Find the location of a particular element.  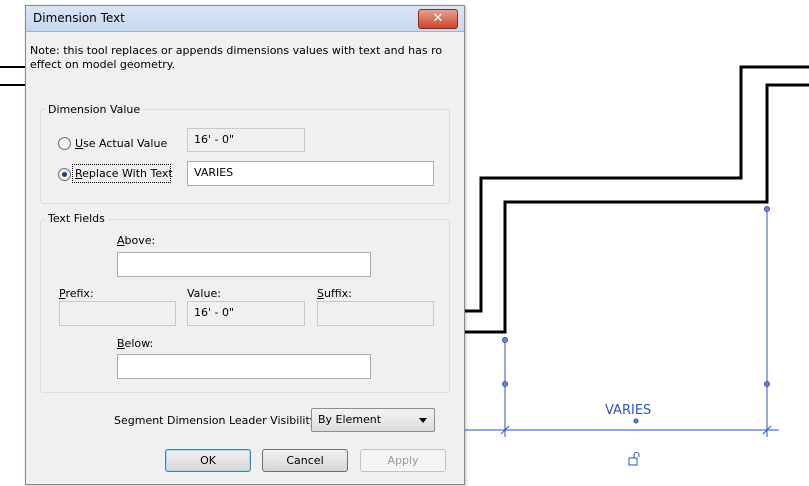

replace-with-text-input: VARIES is located at coordinates (310, 173).